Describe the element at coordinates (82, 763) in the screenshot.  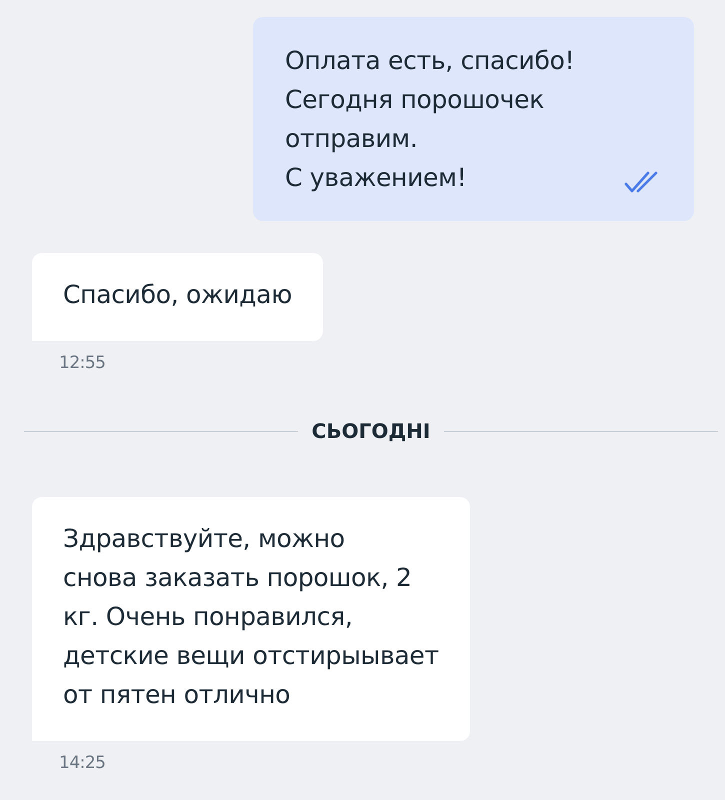
I see `message-time: 14:25` at that location.